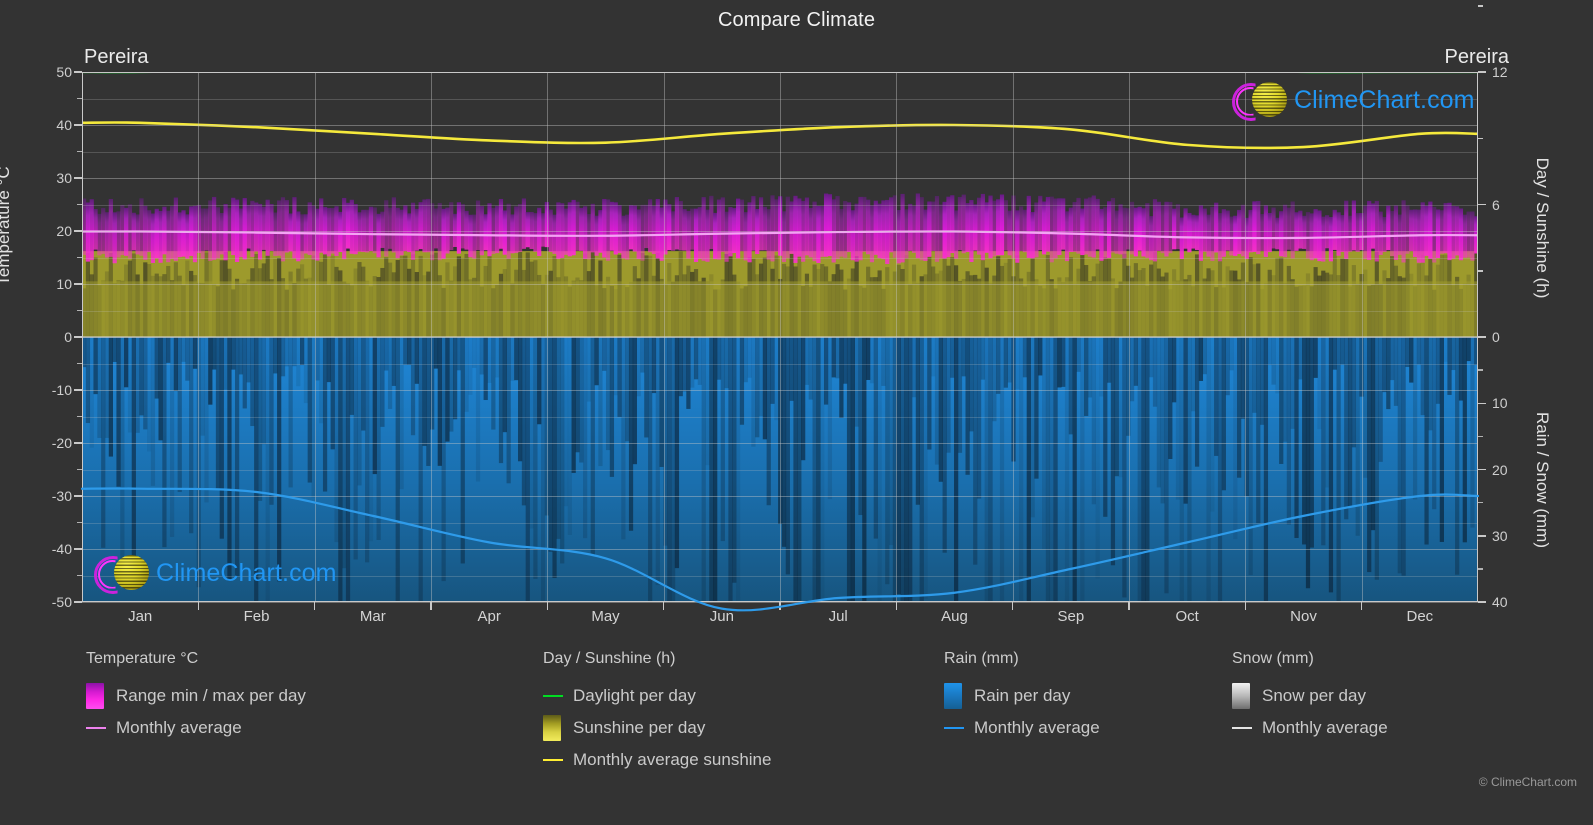 The image size is (1593, 825). Describe the element at coordinates (1273, 658) in the screenshot. I see `legend-group-title: Snow (mm)` at that location.